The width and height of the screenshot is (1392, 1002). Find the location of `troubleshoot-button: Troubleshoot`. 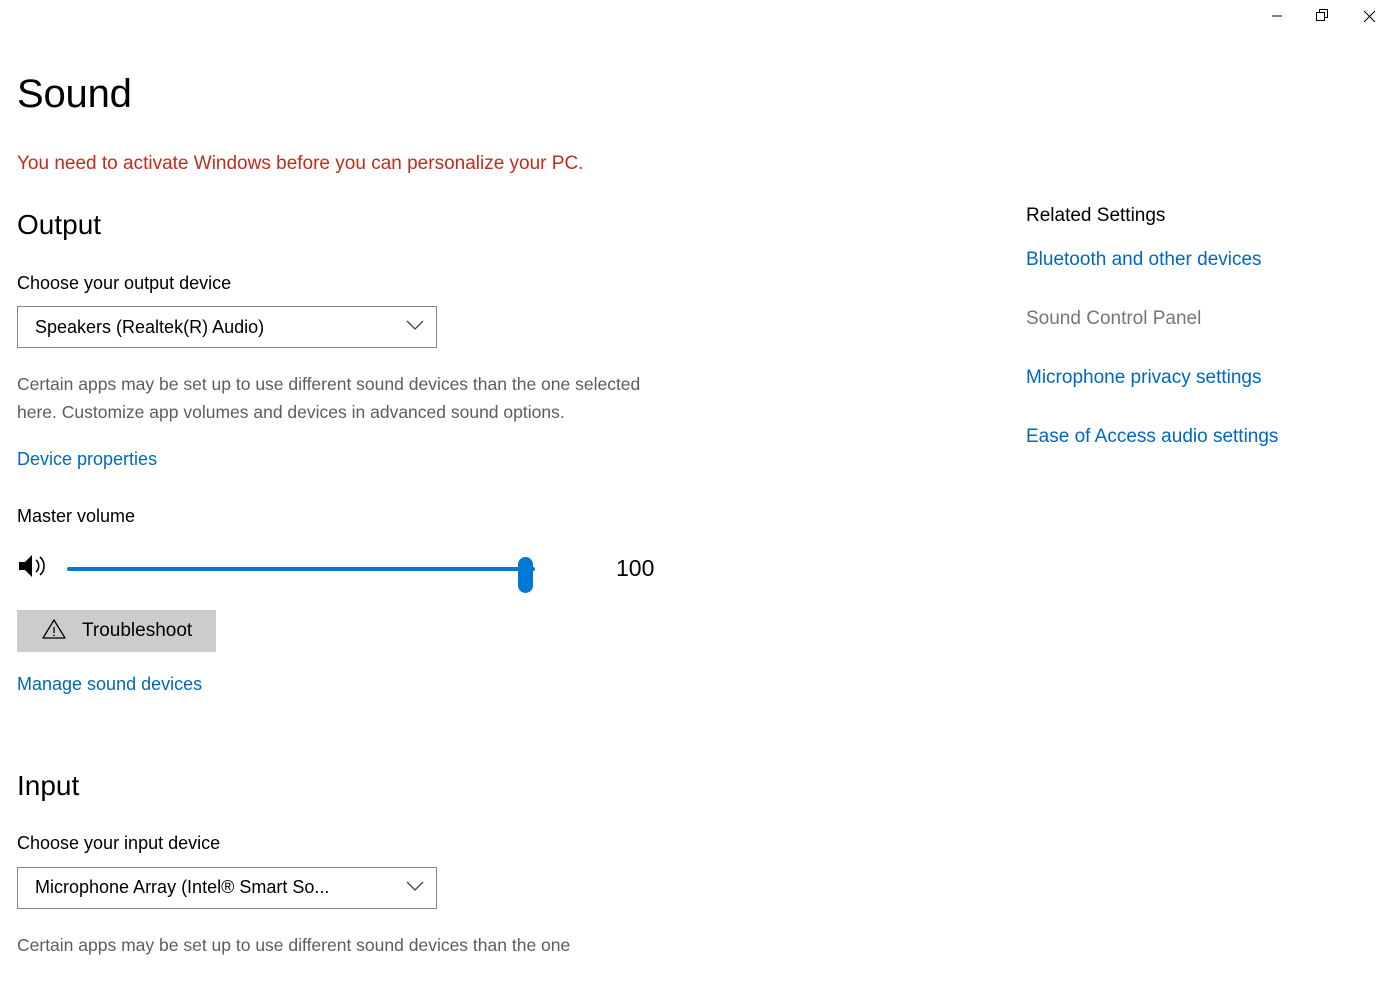

troubleshoot-button: Troubleshoot is located at coordinates (116, 630).